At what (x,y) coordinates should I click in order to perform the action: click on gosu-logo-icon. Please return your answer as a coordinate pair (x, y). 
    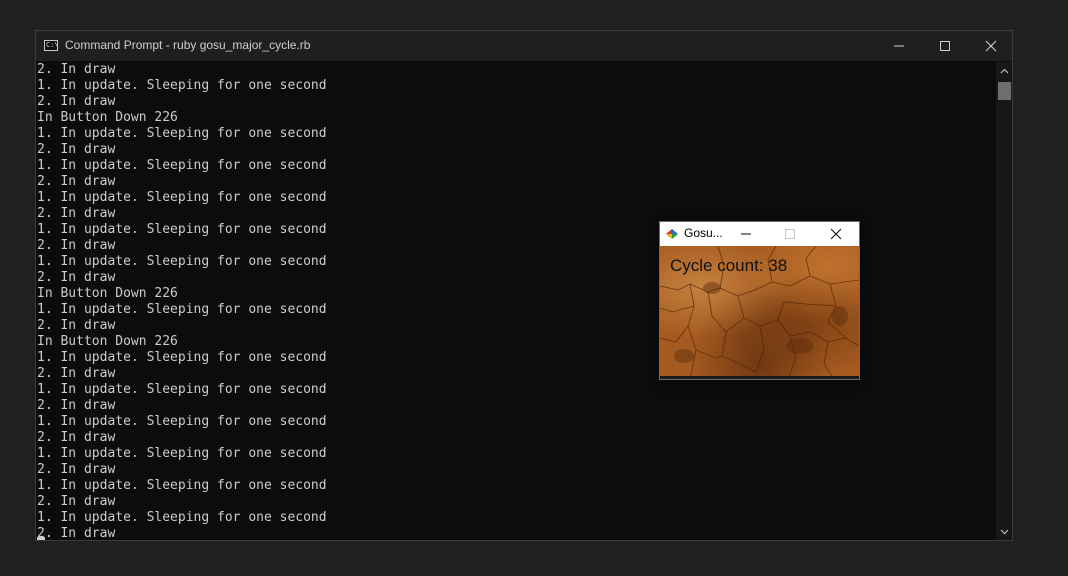
    Looking at the image, I should click on (672, 234).